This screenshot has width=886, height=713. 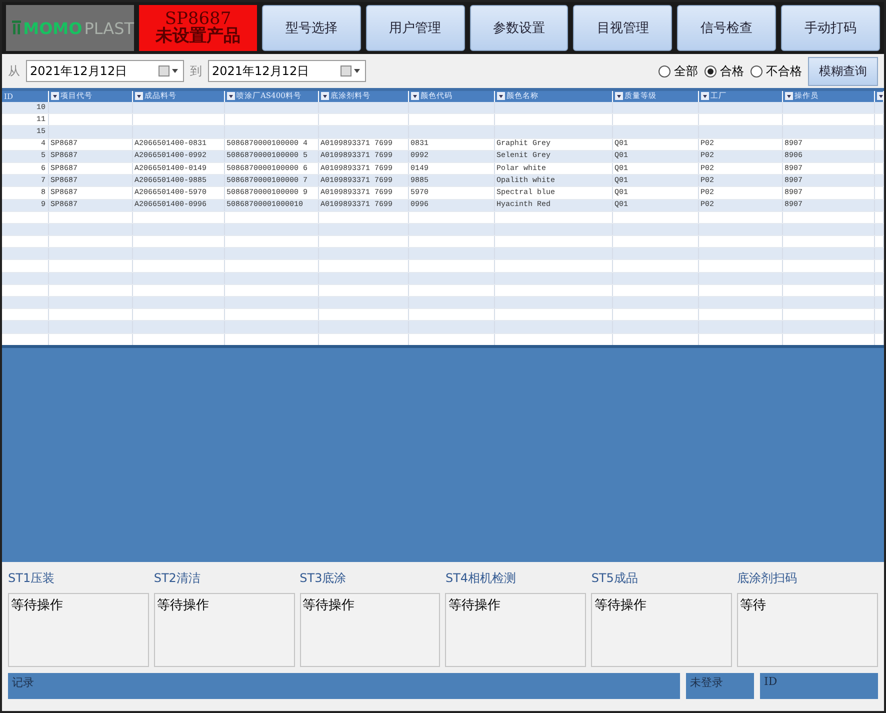 What do you see at coordinates (724, 71) in the screenshot?
I see `radio-option: 合格` at bounding box center [724, 71].